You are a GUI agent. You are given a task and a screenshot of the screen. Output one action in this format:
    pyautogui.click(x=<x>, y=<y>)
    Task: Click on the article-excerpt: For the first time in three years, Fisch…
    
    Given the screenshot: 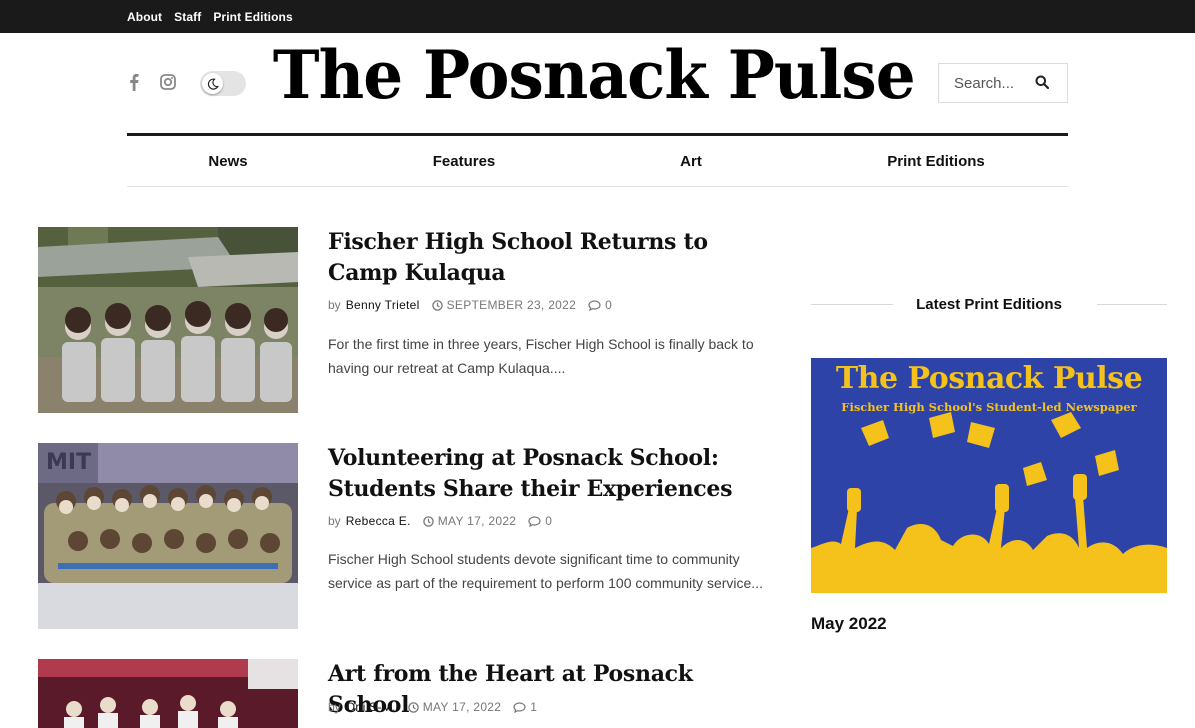 What is the action you would take?
    pyautogui.click(x=541, y=356)
    